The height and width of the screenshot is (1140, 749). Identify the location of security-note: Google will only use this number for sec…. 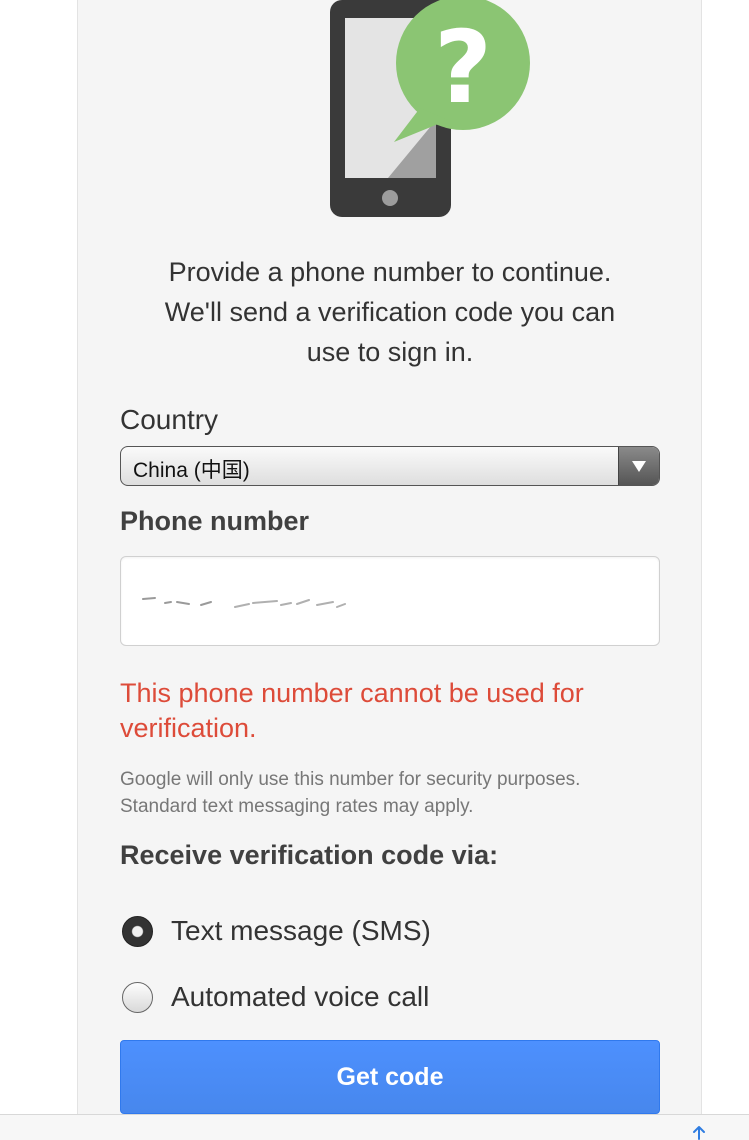
(350, 793).